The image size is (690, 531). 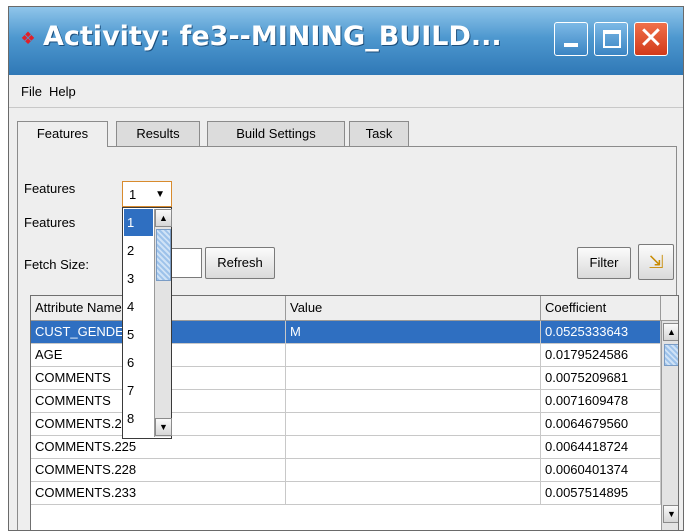 What do you see at coordinates (158, 133) in the screenshot?
I see `tab-results: Results` at bounding box center [158, 133].